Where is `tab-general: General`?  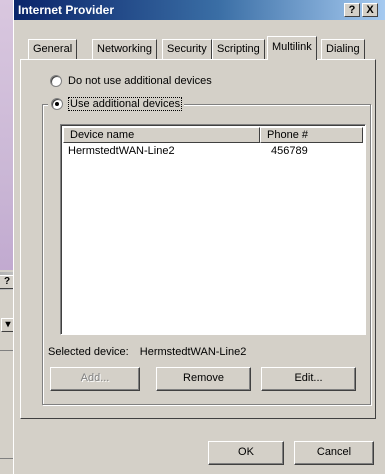 tab-general: General is located at coordinates (53, 49).